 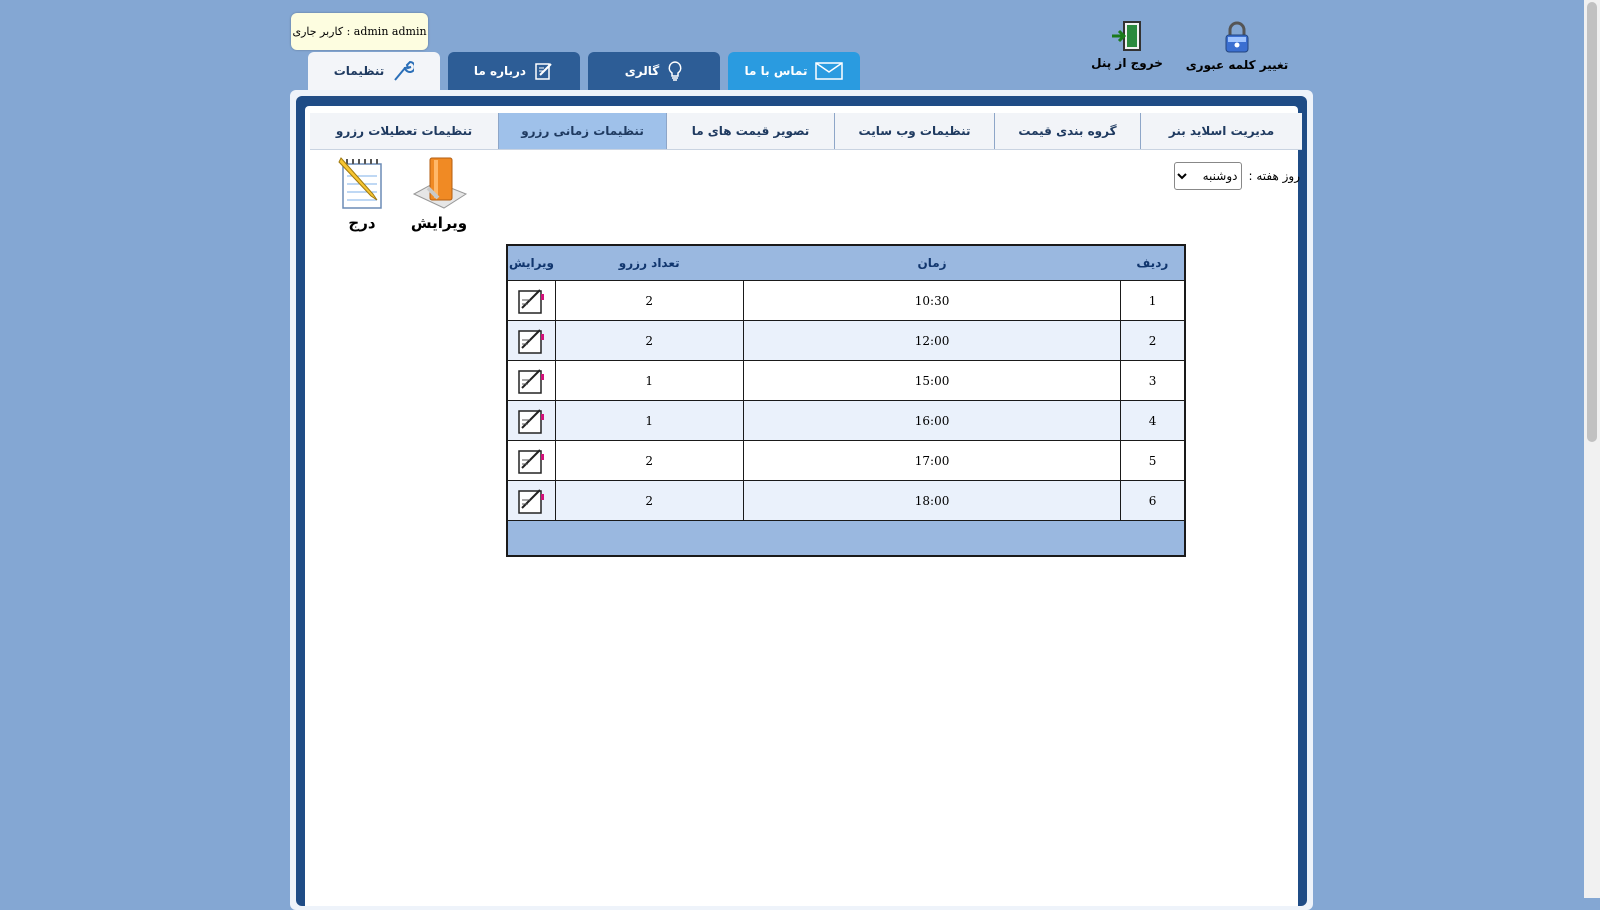 I want to click on book-icon, so click(x=440, y=183).